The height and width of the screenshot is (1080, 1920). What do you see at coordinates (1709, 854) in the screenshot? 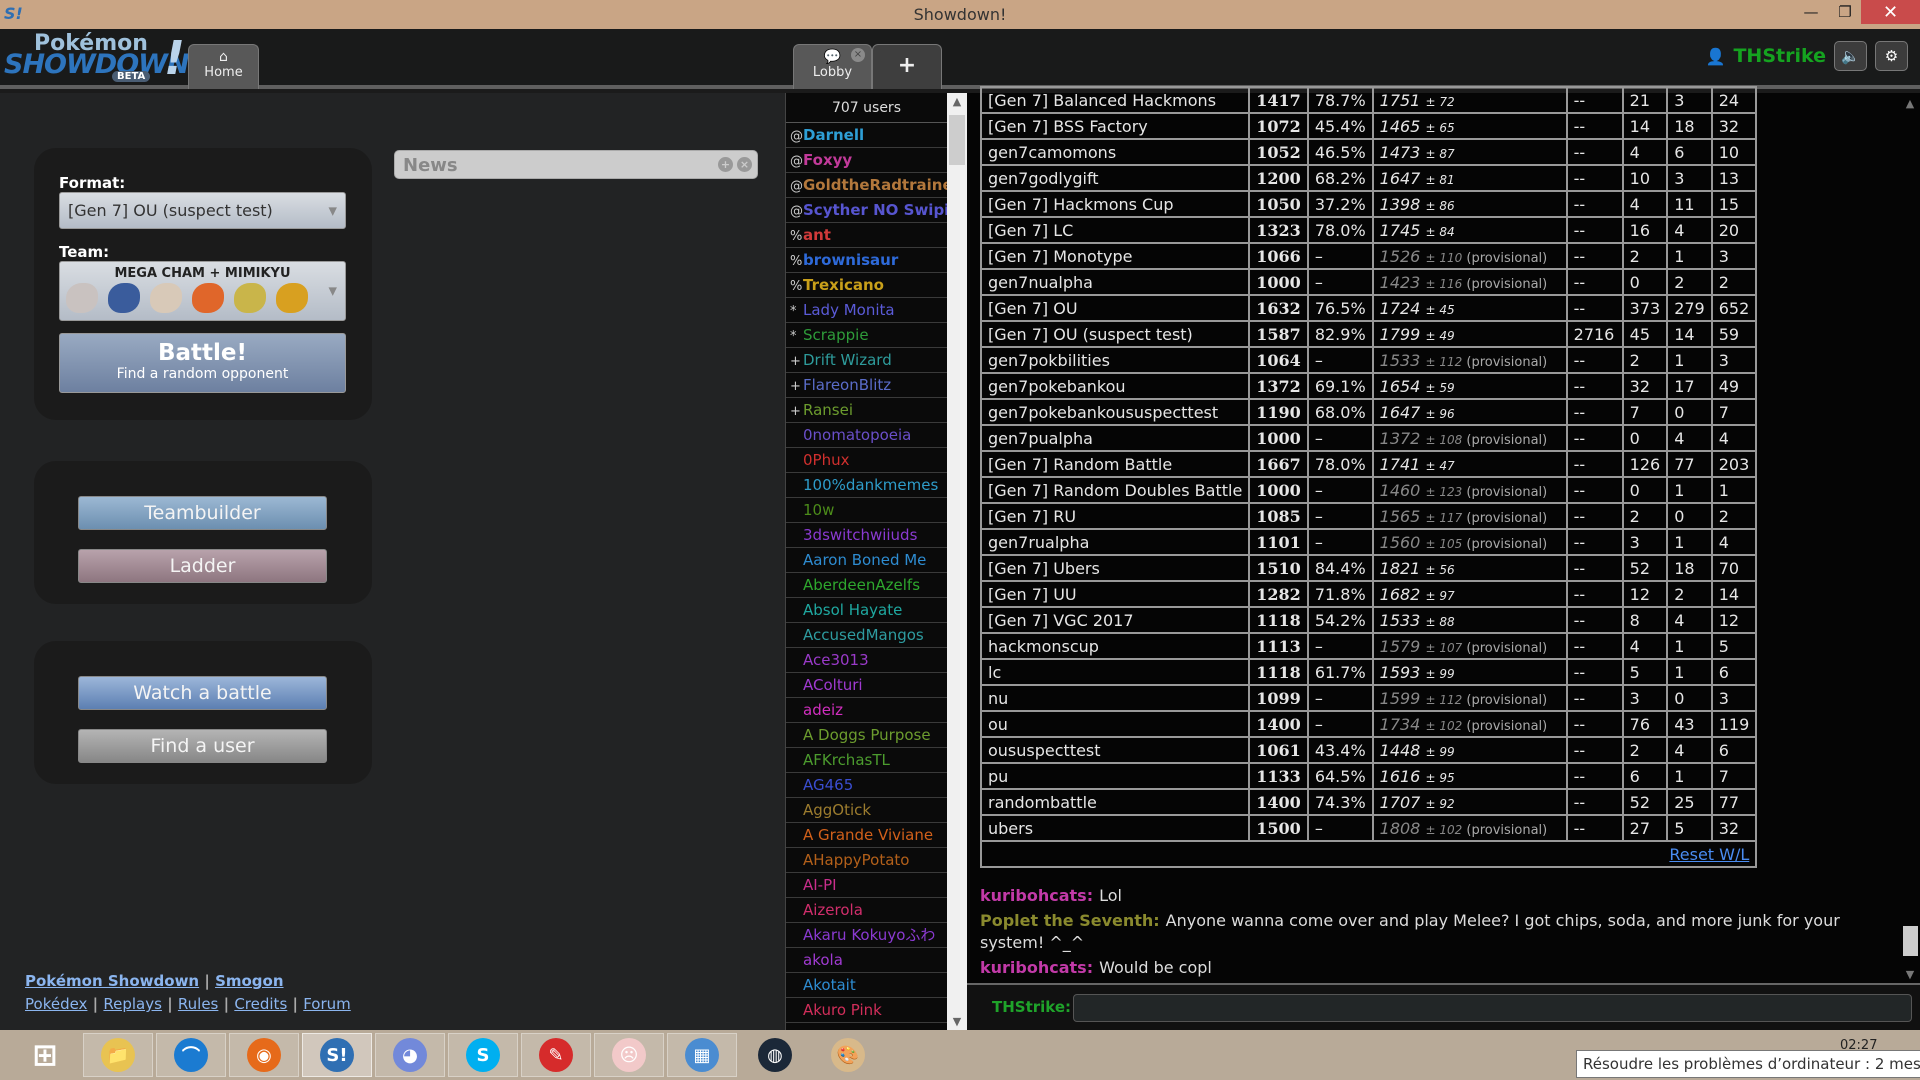
I see `reset-wl-link: Reset W/L` at bounding box center [1709, 854].